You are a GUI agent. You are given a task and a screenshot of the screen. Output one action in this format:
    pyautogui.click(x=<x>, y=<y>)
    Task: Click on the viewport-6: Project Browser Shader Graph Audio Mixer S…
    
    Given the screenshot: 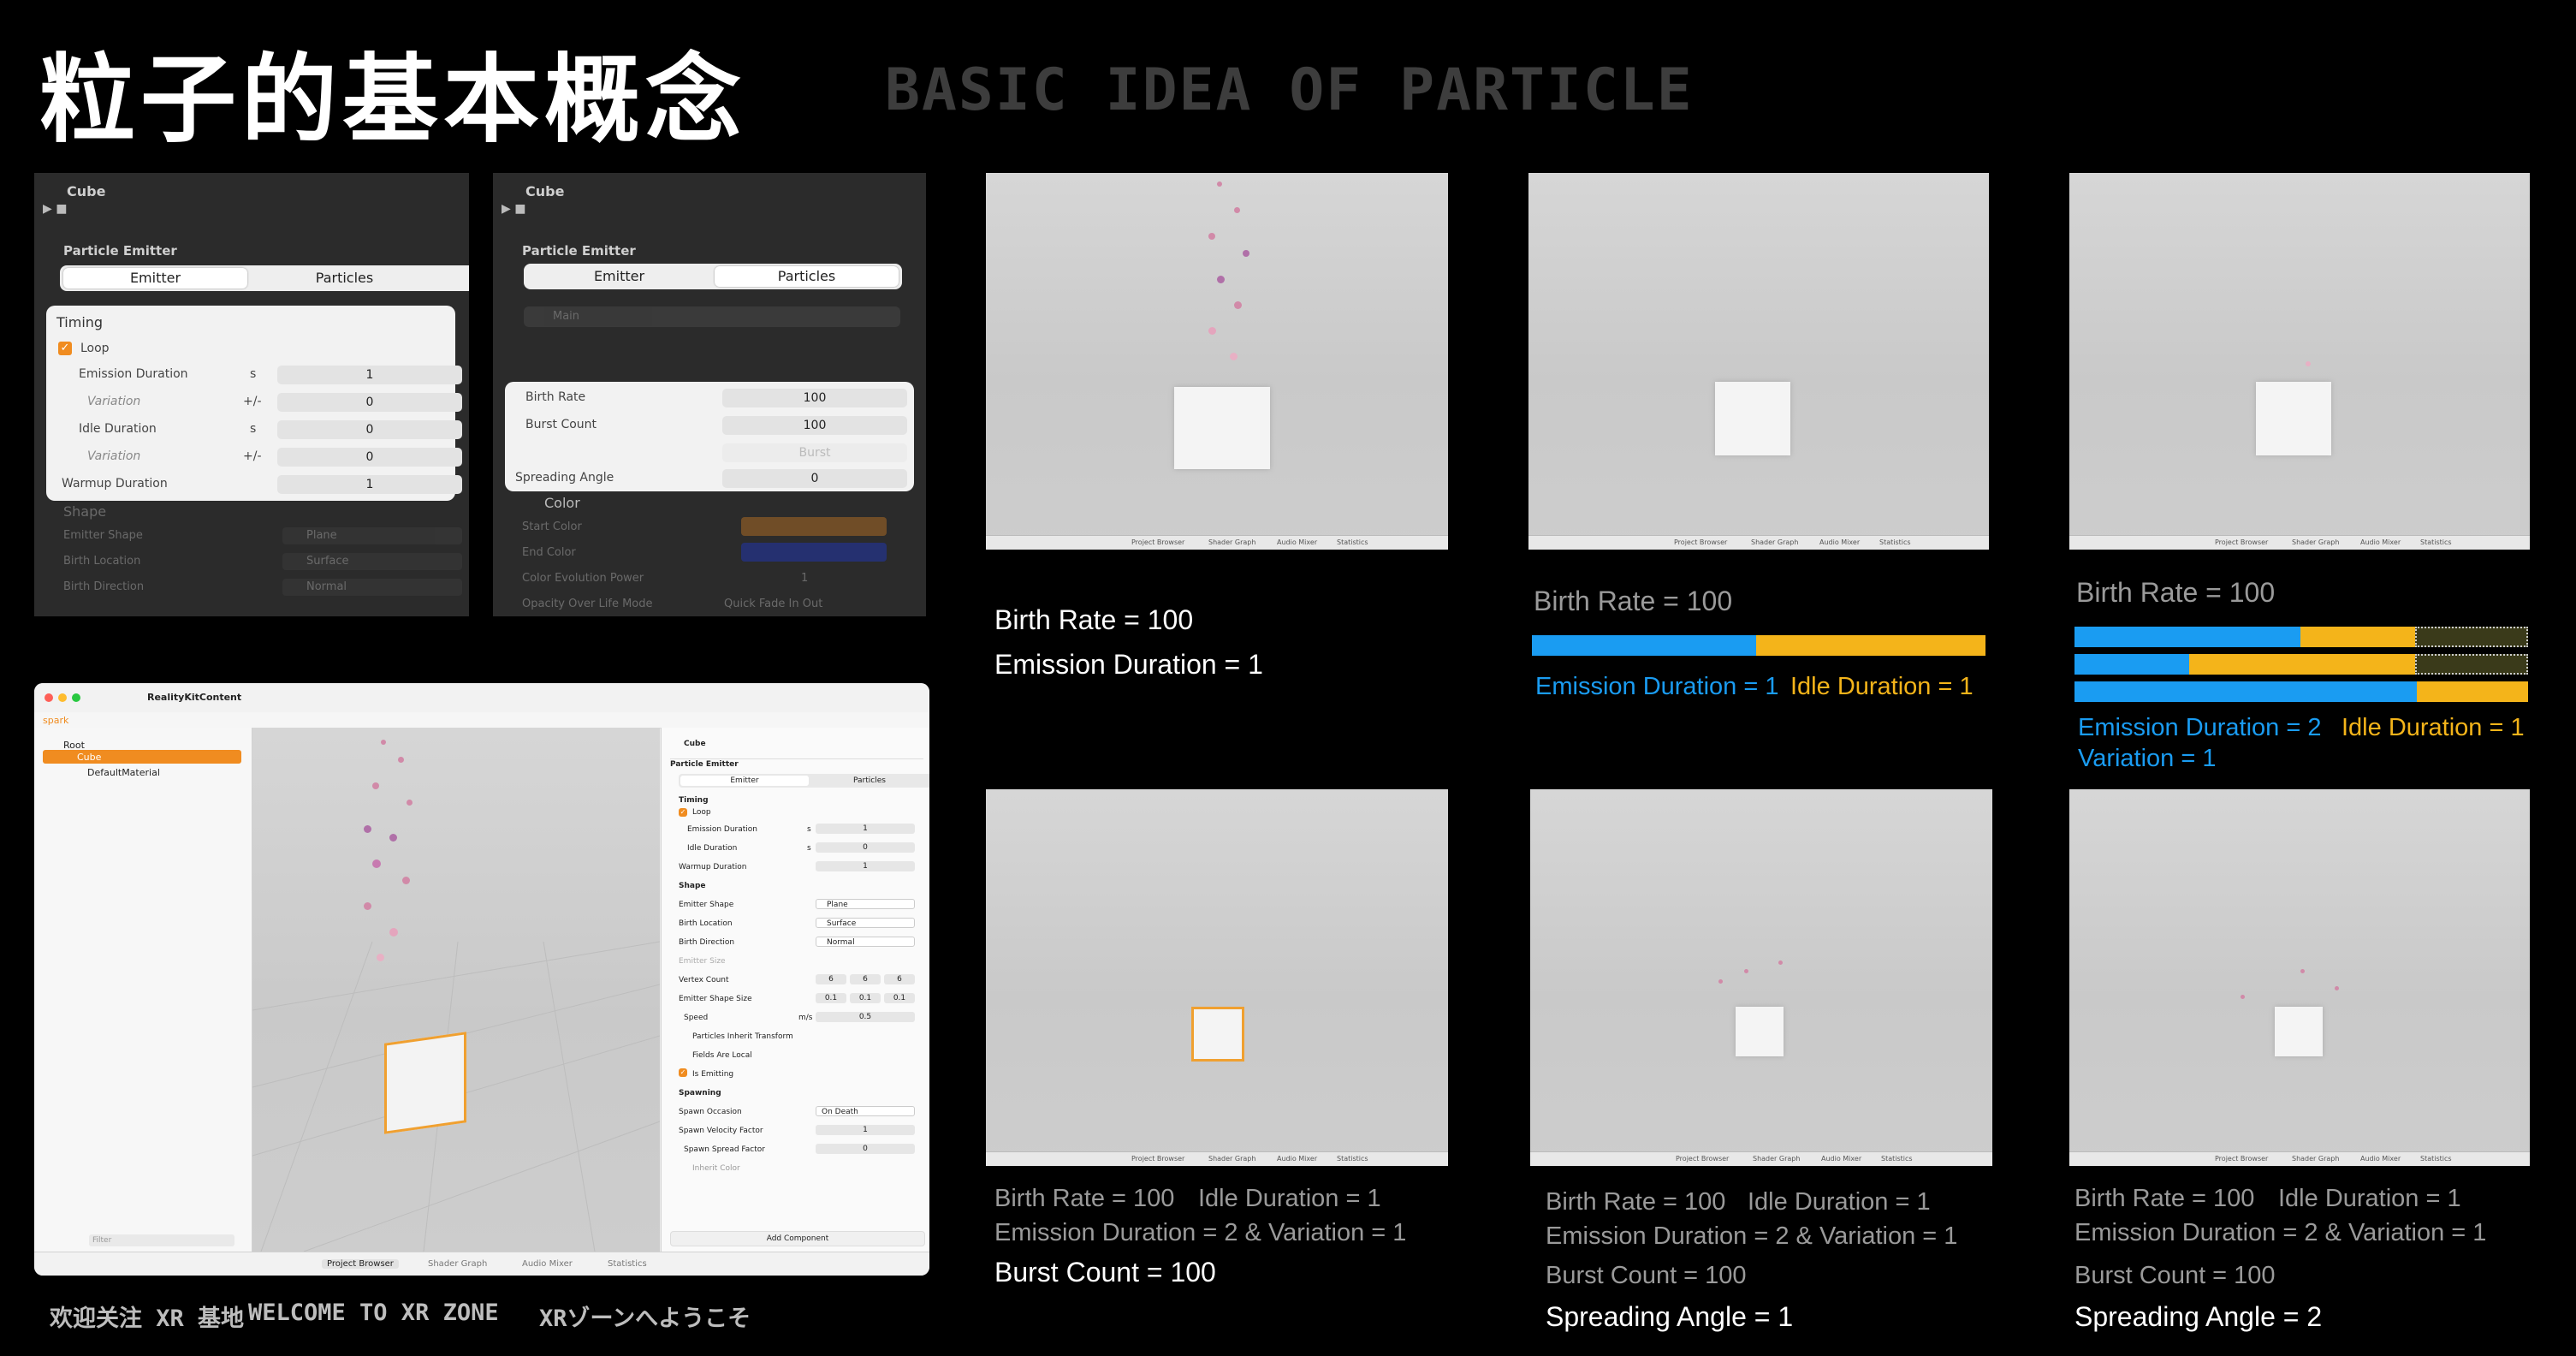 What is the action you would take?
    pyautogui.click(x=2299, y=977)
    